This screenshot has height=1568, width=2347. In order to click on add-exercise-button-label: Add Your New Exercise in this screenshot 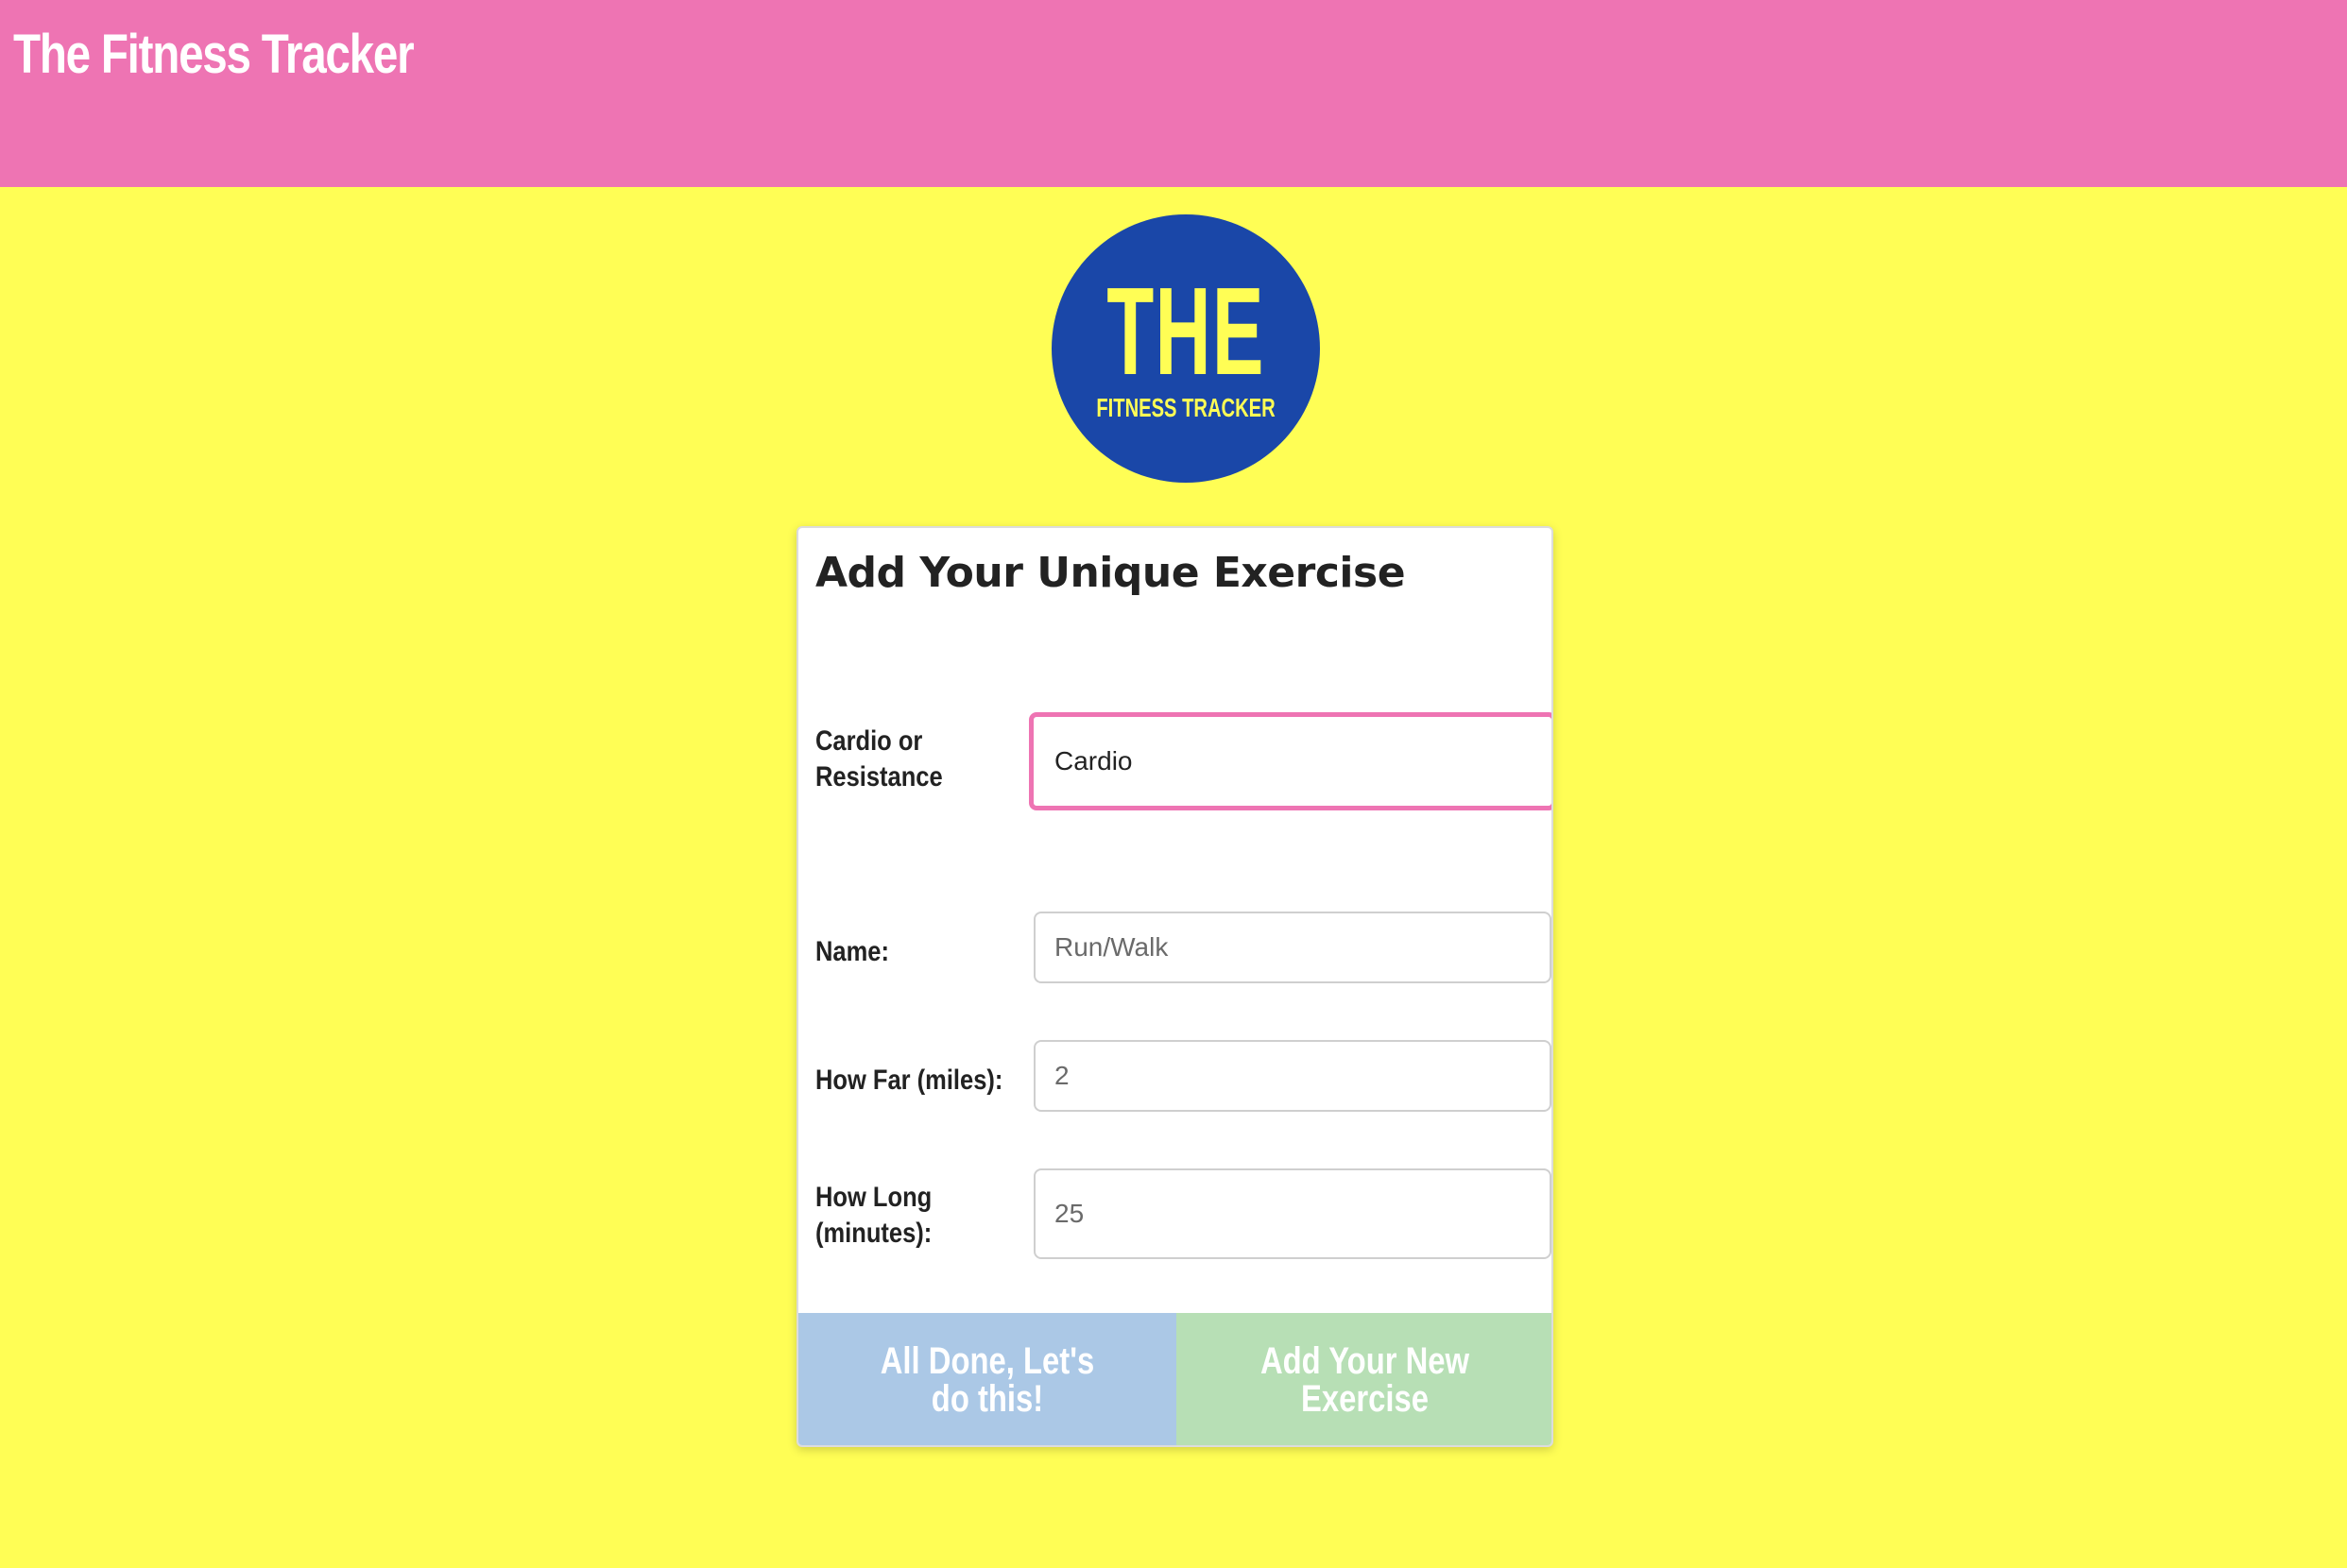, I will do `click(1364, 1380)`.